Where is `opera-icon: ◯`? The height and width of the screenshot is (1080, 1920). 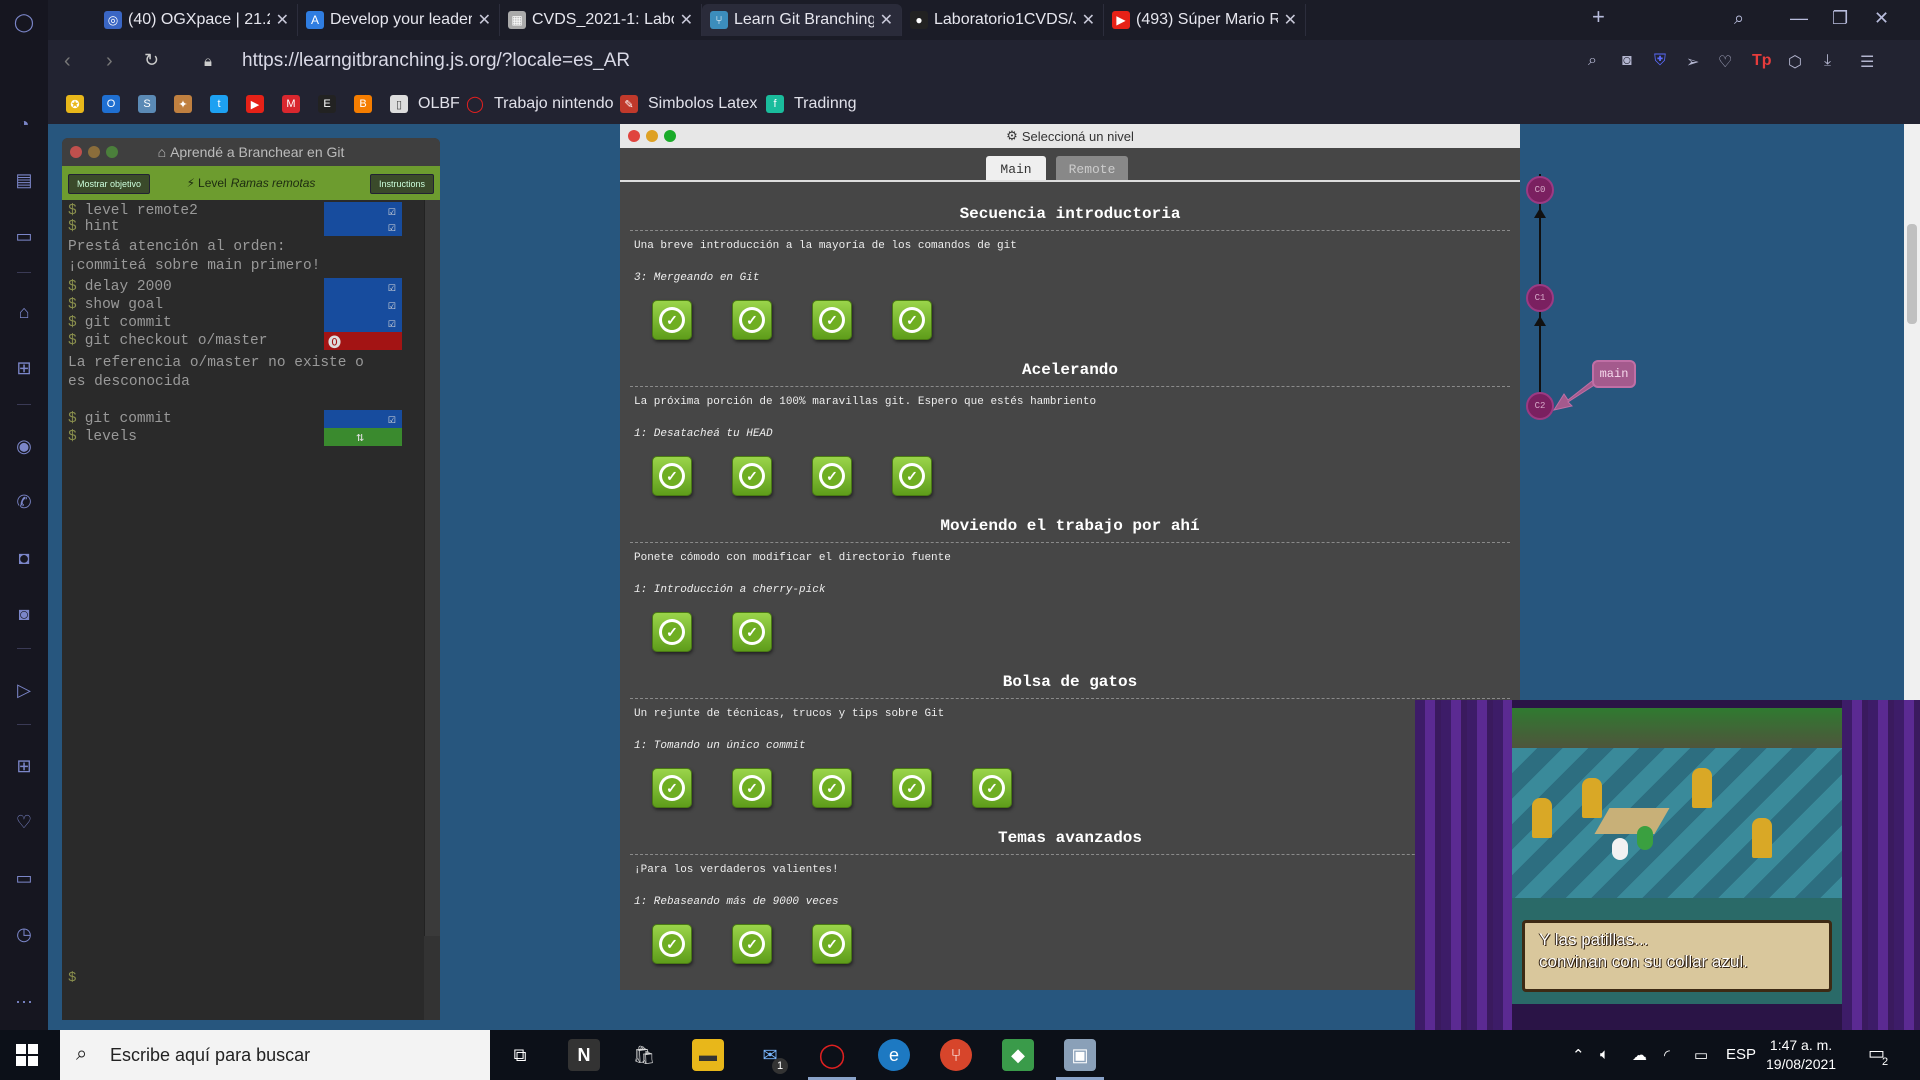 opera-icon: ◯ is located at coordinates (832, 1055).